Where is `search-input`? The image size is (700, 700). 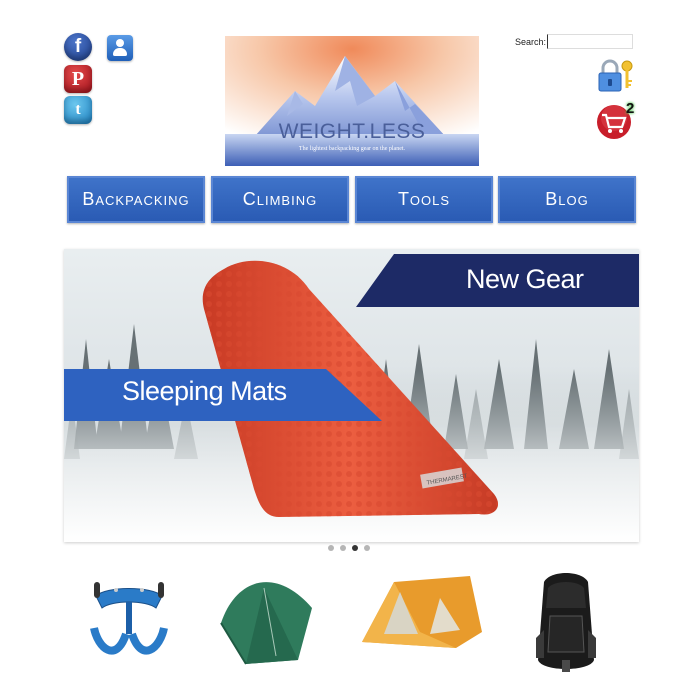 search-input is located at coordinates (590, 41).